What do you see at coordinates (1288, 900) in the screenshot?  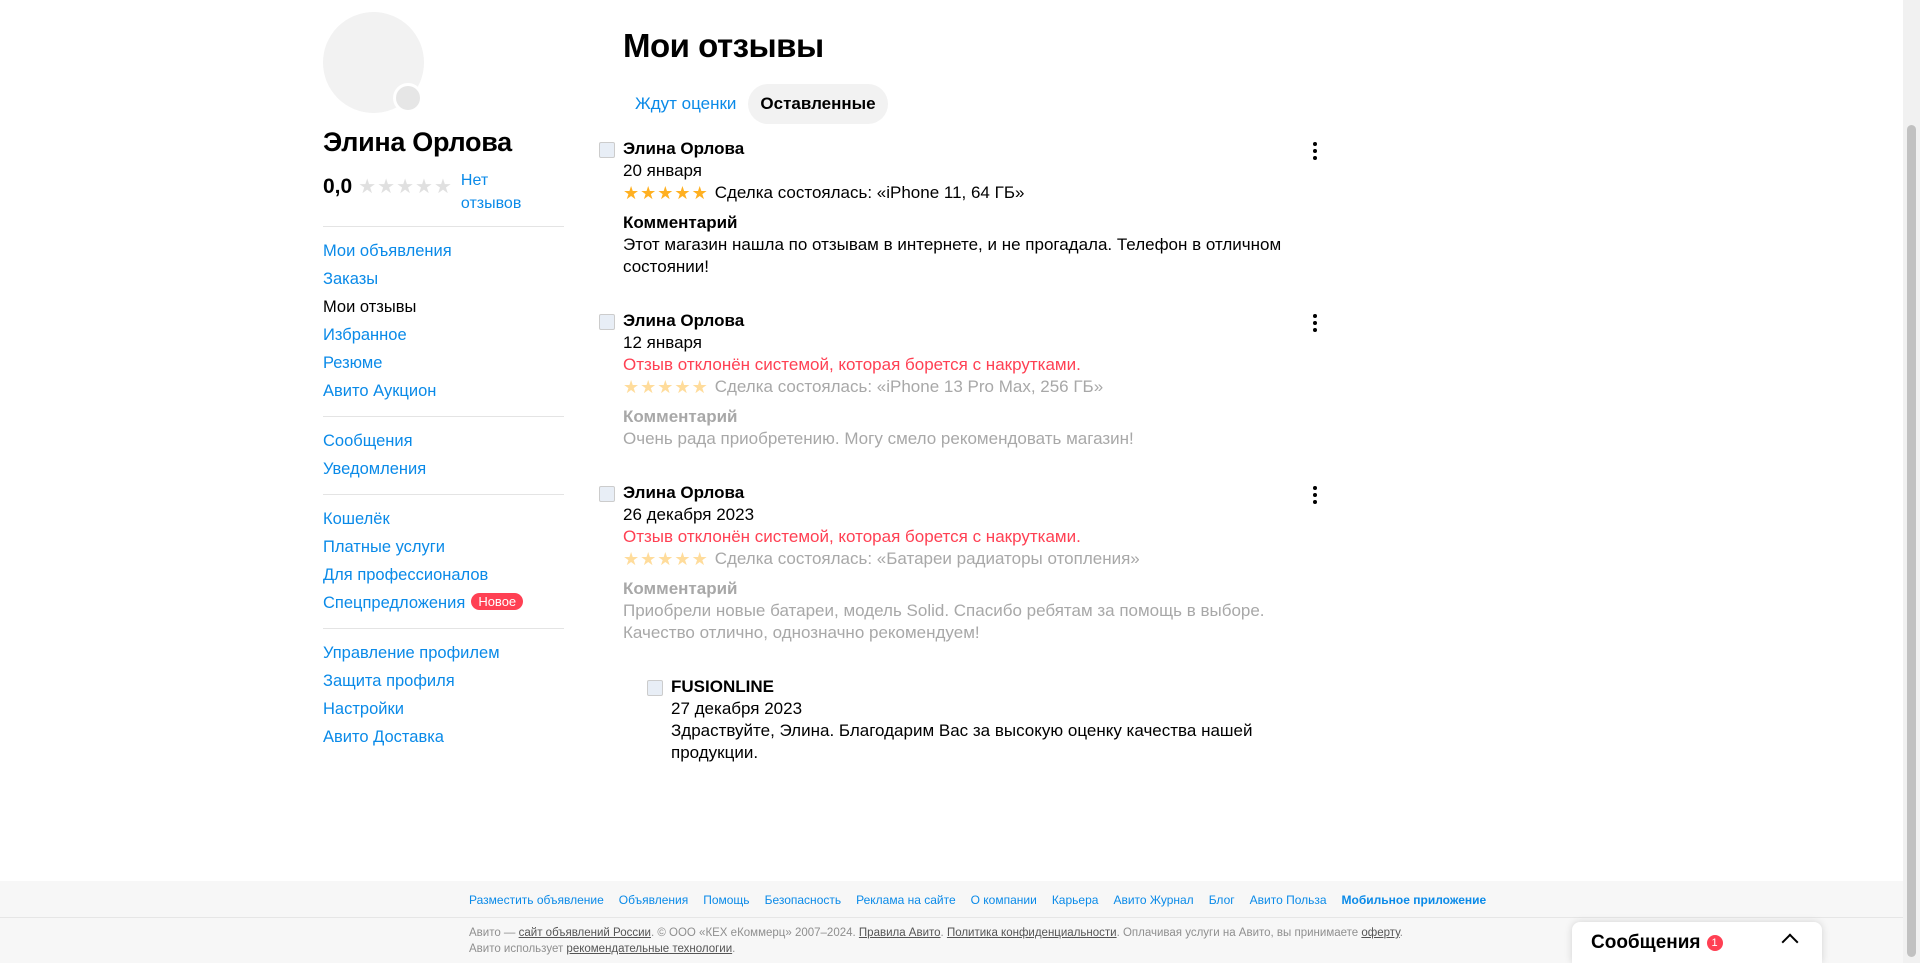 I see `footer-link: Авито Польза` at bounding box center [1288, 900].